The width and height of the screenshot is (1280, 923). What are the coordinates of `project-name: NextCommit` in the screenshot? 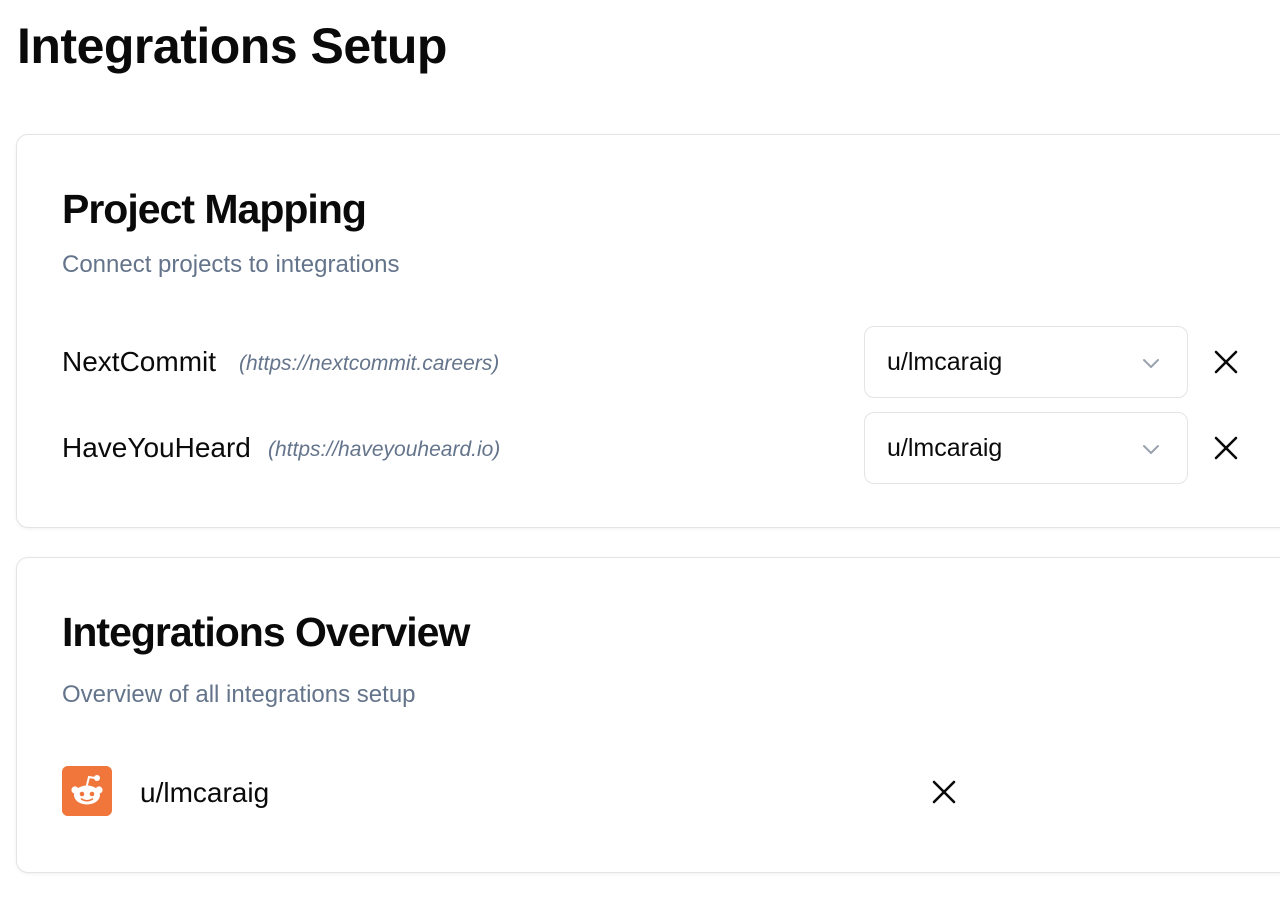 It's located at (139, 361).